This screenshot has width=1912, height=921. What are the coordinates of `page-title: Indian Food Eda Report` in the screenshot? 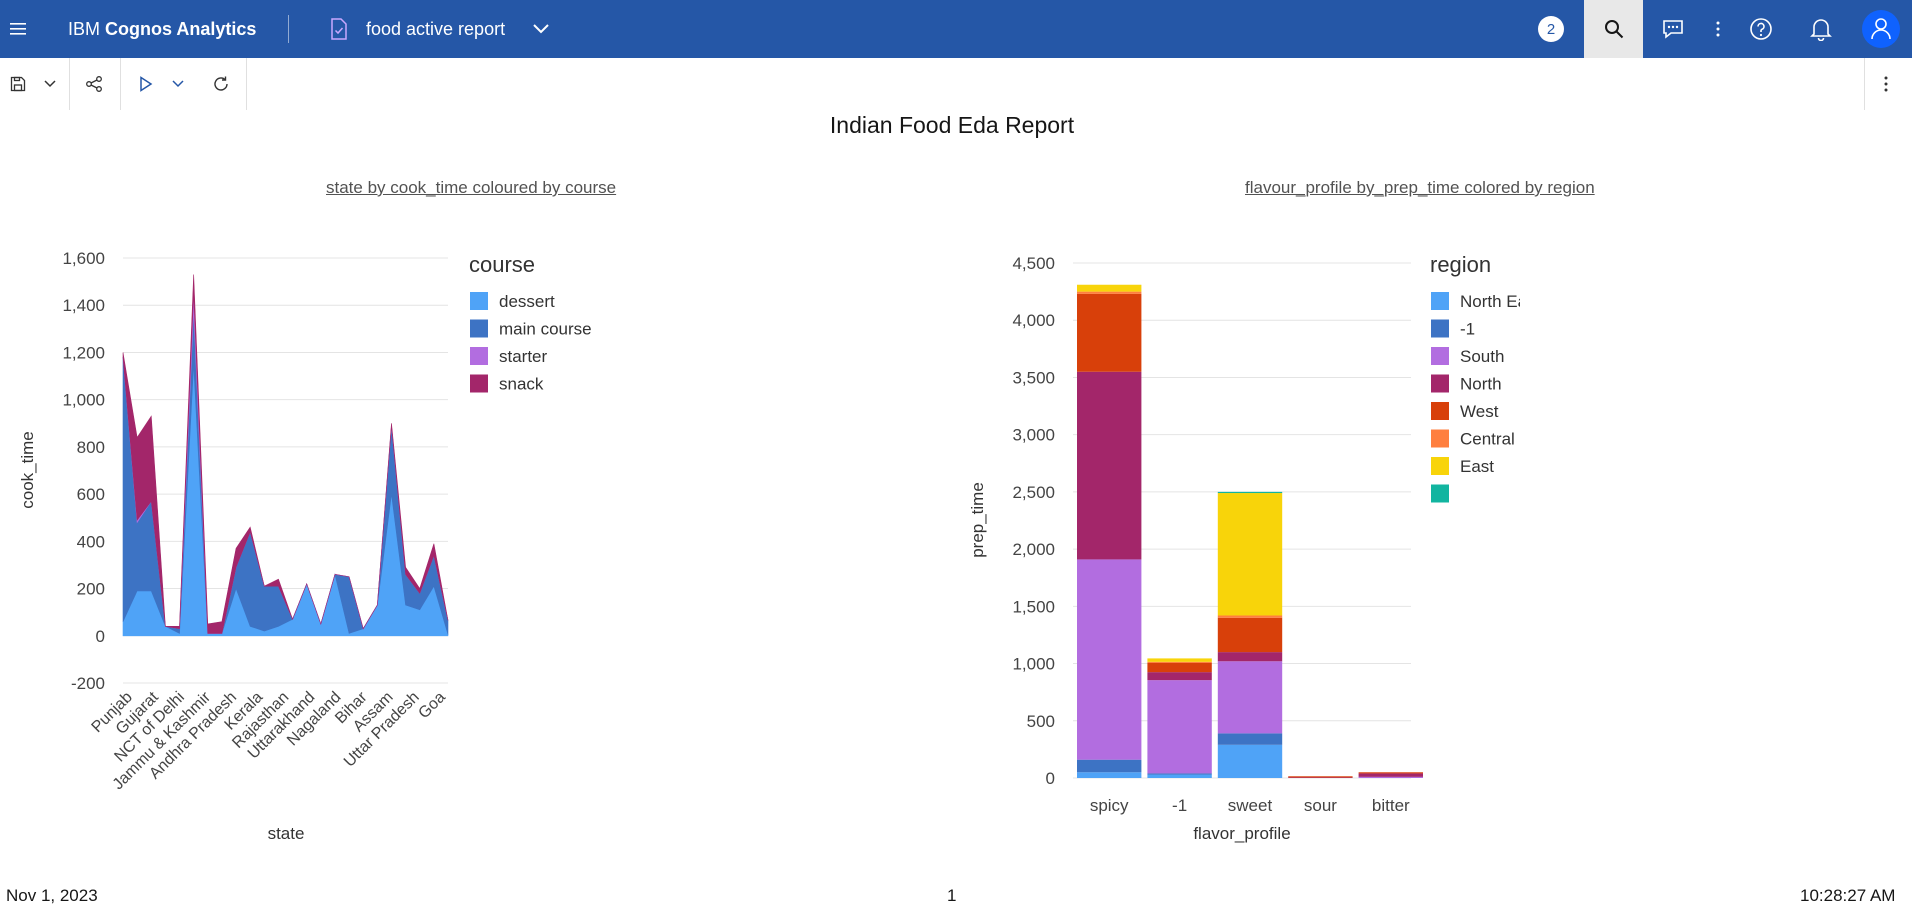 It's located at (952, 125).